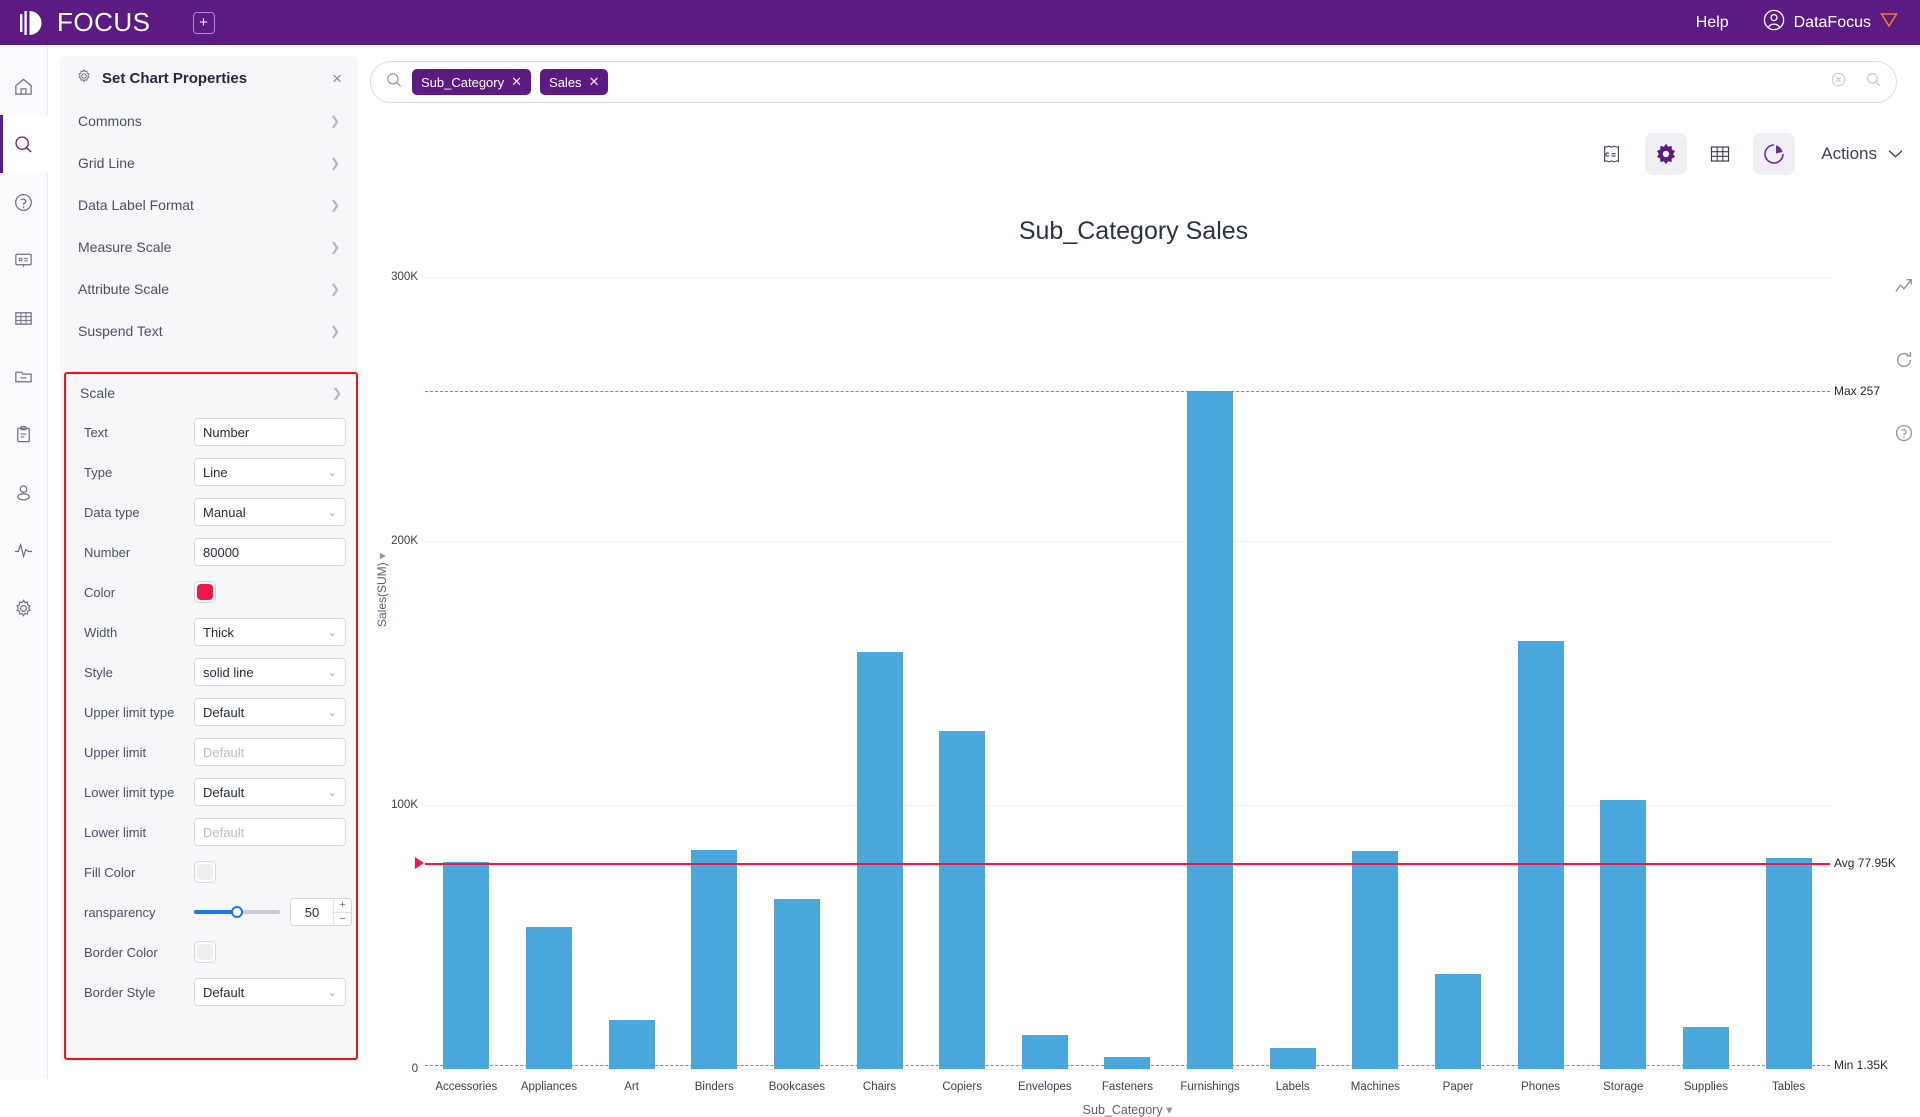 The image size is (1920, 1117). I want to click on x-axis-tick-label: Envelopes, so click(1044, 1087).